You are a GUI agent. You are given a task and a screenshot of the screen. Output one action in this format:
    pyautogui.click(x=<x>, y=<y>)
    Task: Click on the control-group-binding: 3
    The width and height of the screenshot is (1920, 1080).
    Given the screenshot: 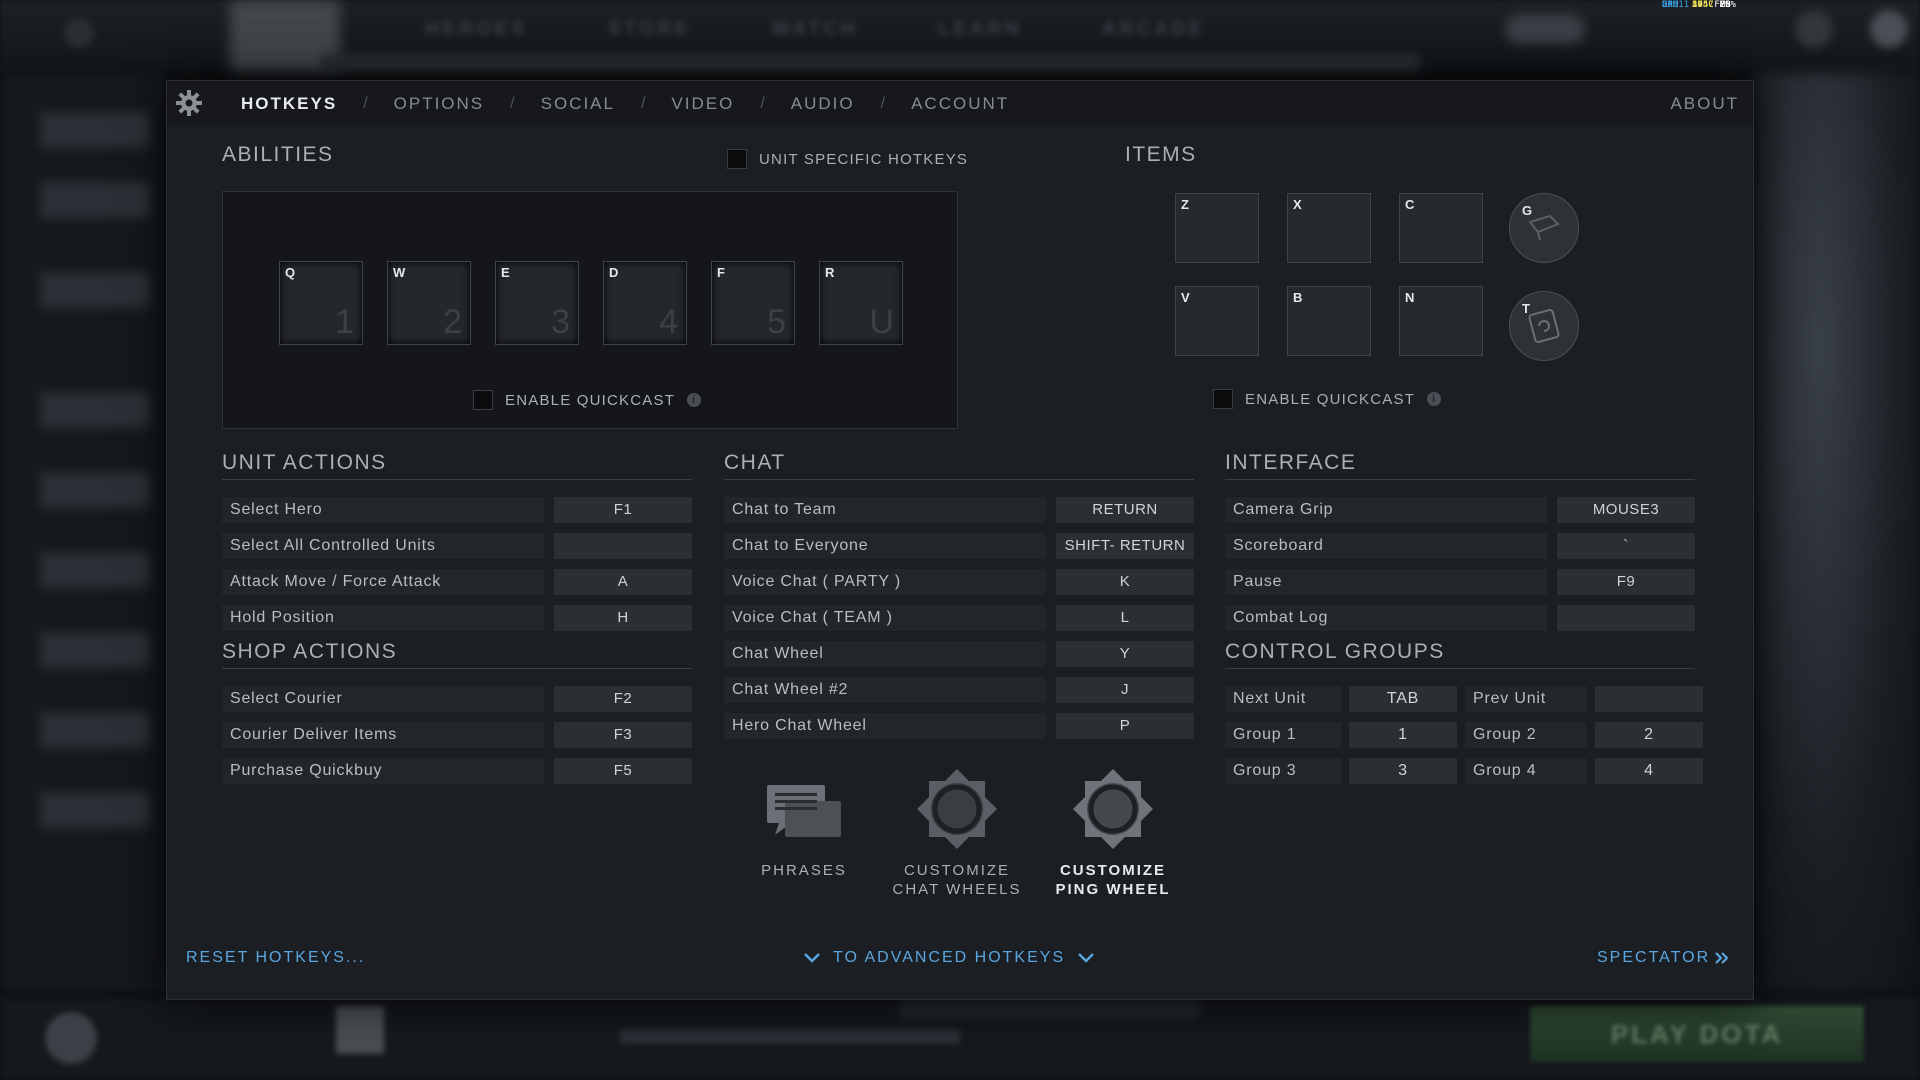 What is the action you would take?
    pyautogui.click(x=1403, y=771)
    